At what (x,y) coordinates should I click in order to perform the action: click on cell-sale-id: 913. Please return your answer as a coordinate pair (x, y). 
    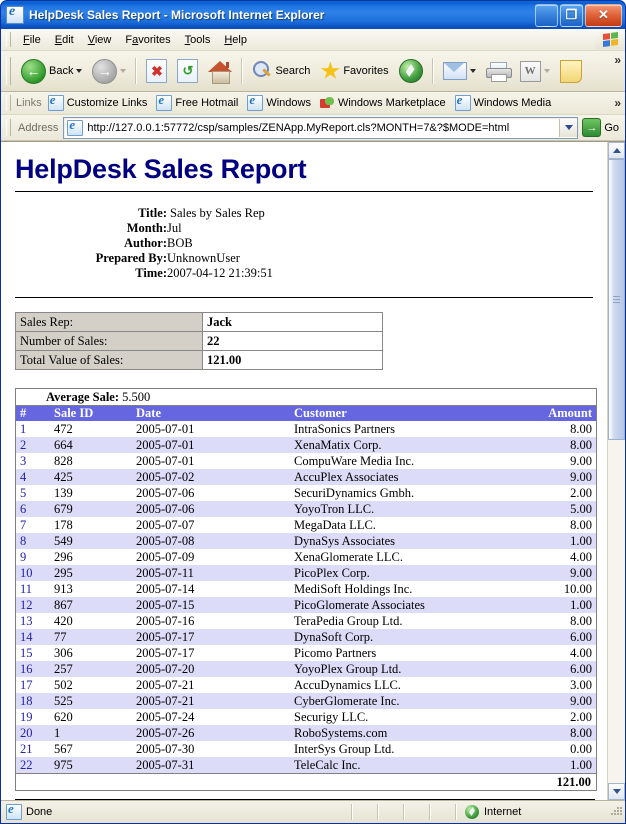
    Looking at the image, I should click on (91, 589).